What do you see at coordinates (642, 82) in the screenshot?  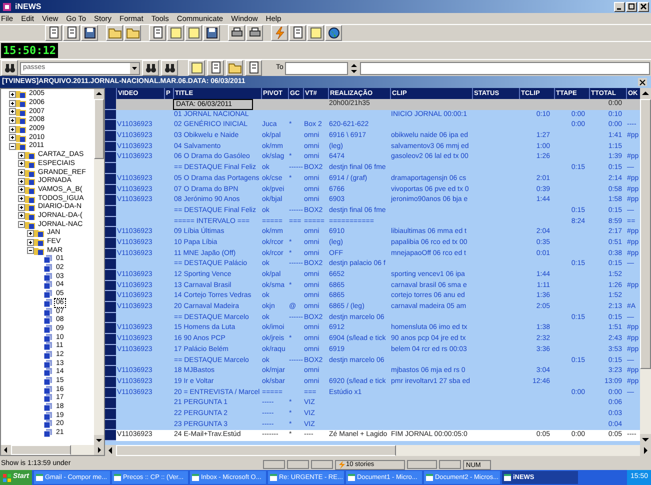 I see `close-button` at bounding box center [642, 82].